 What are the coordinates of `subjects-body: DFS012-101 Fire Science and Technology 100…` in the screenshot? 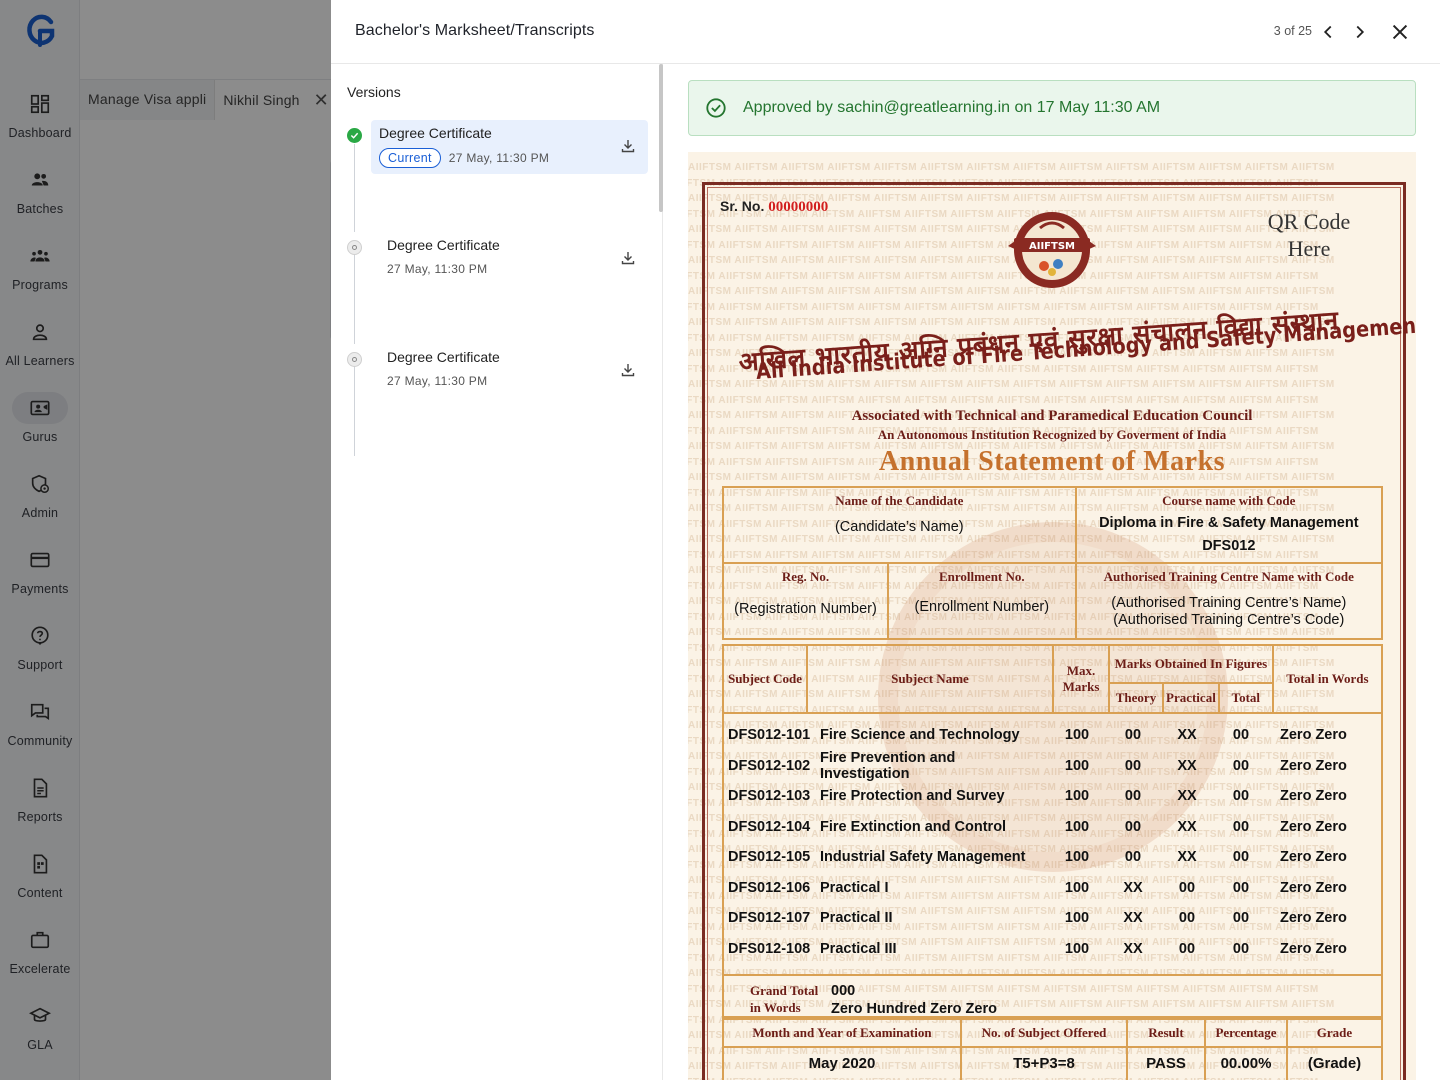 It's located at (1052, 844).